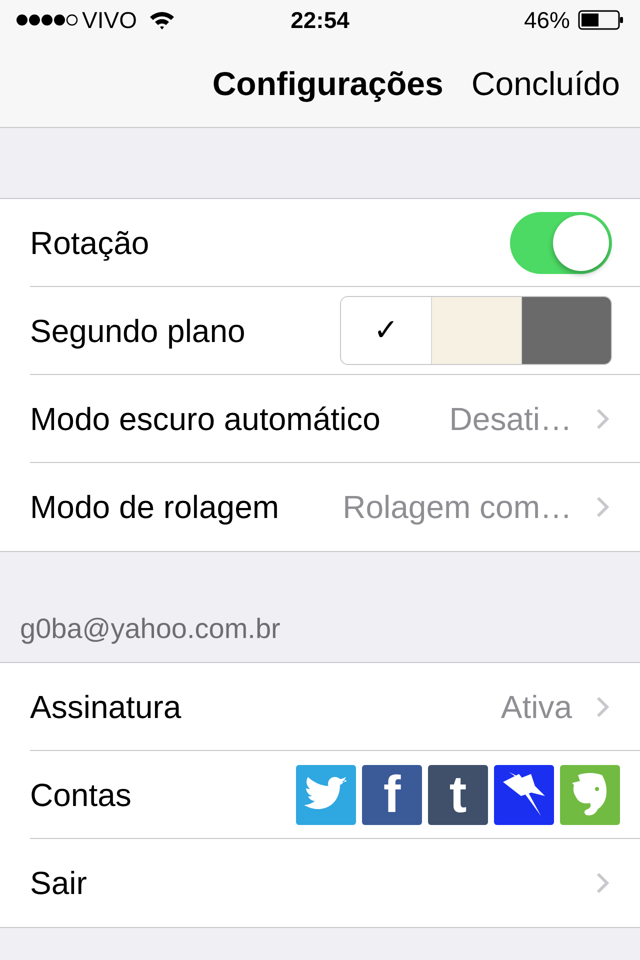 The image size is (640, 960). What do you see at coordinates (138, 331) in the screenshot?
I see `setting-label: Segundo plano` at bounding box center [138, 331].